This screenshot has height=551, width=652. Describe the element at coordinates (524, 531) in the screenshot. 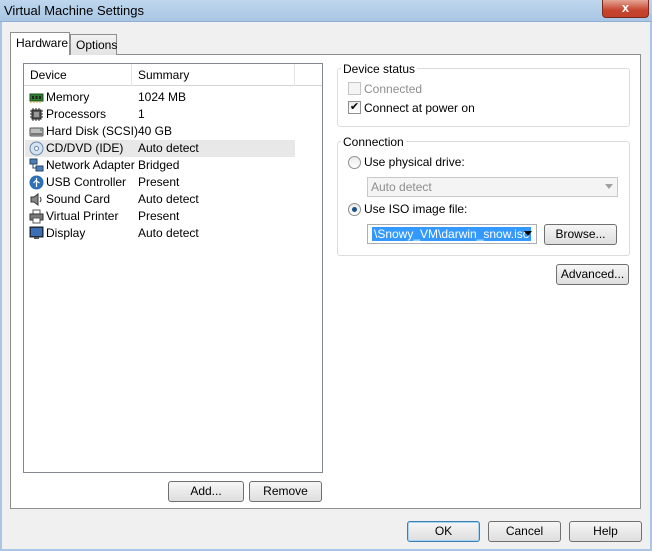

I see `cancel-button: Cancel` at that location.